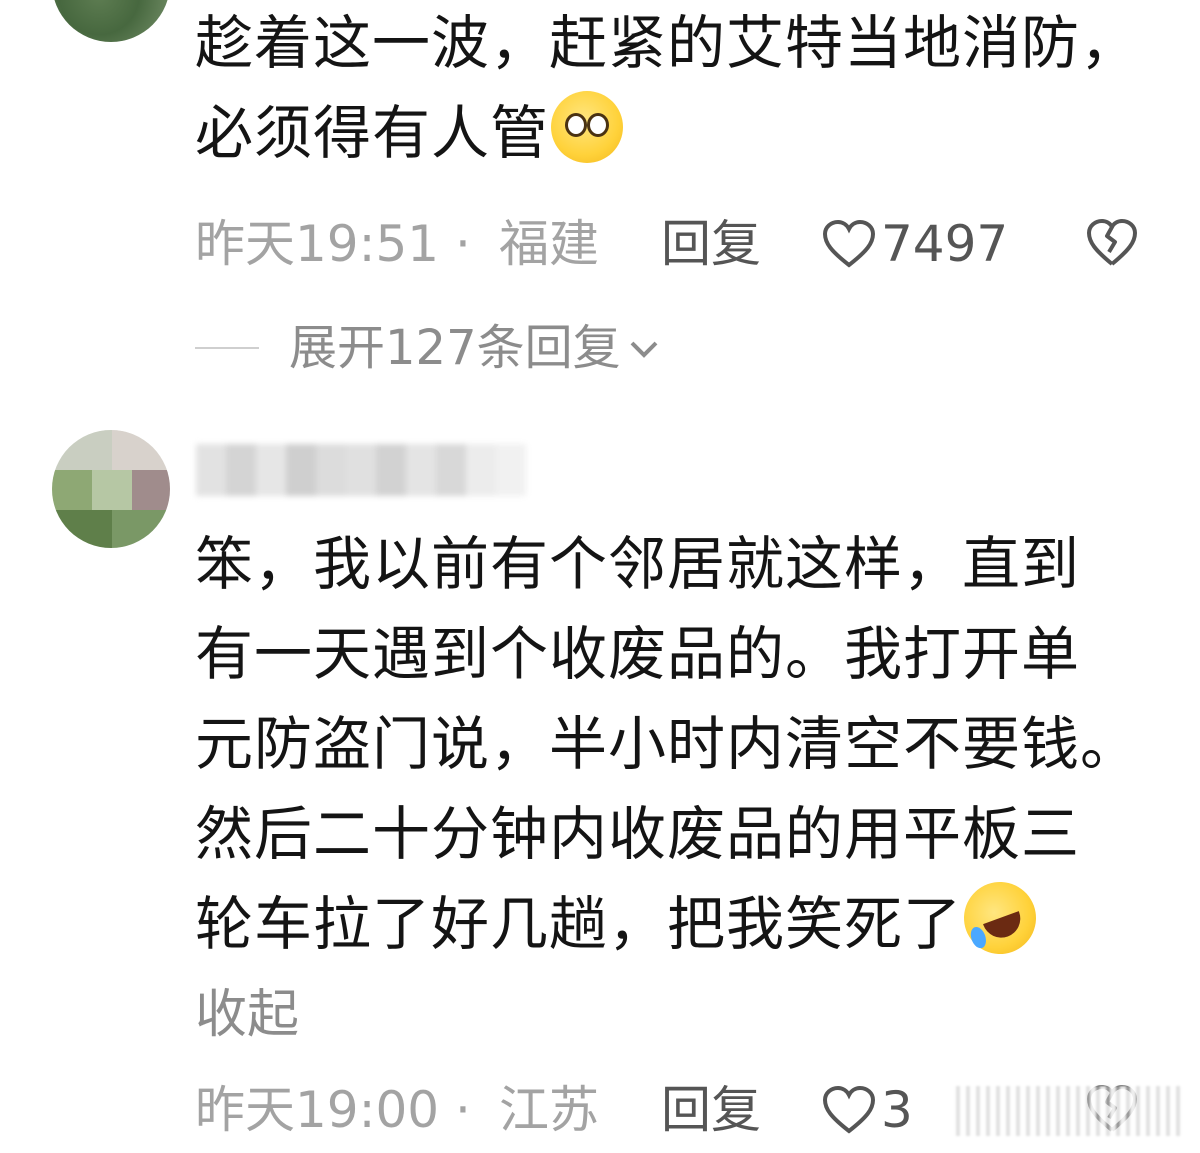 The width and height of the screenshot is (1200, 1153). What do you see at coordinates (455, 348) in the screenshot?
I see `expand-replies-label: 展开127条回复` at bounding box center [455, 348].